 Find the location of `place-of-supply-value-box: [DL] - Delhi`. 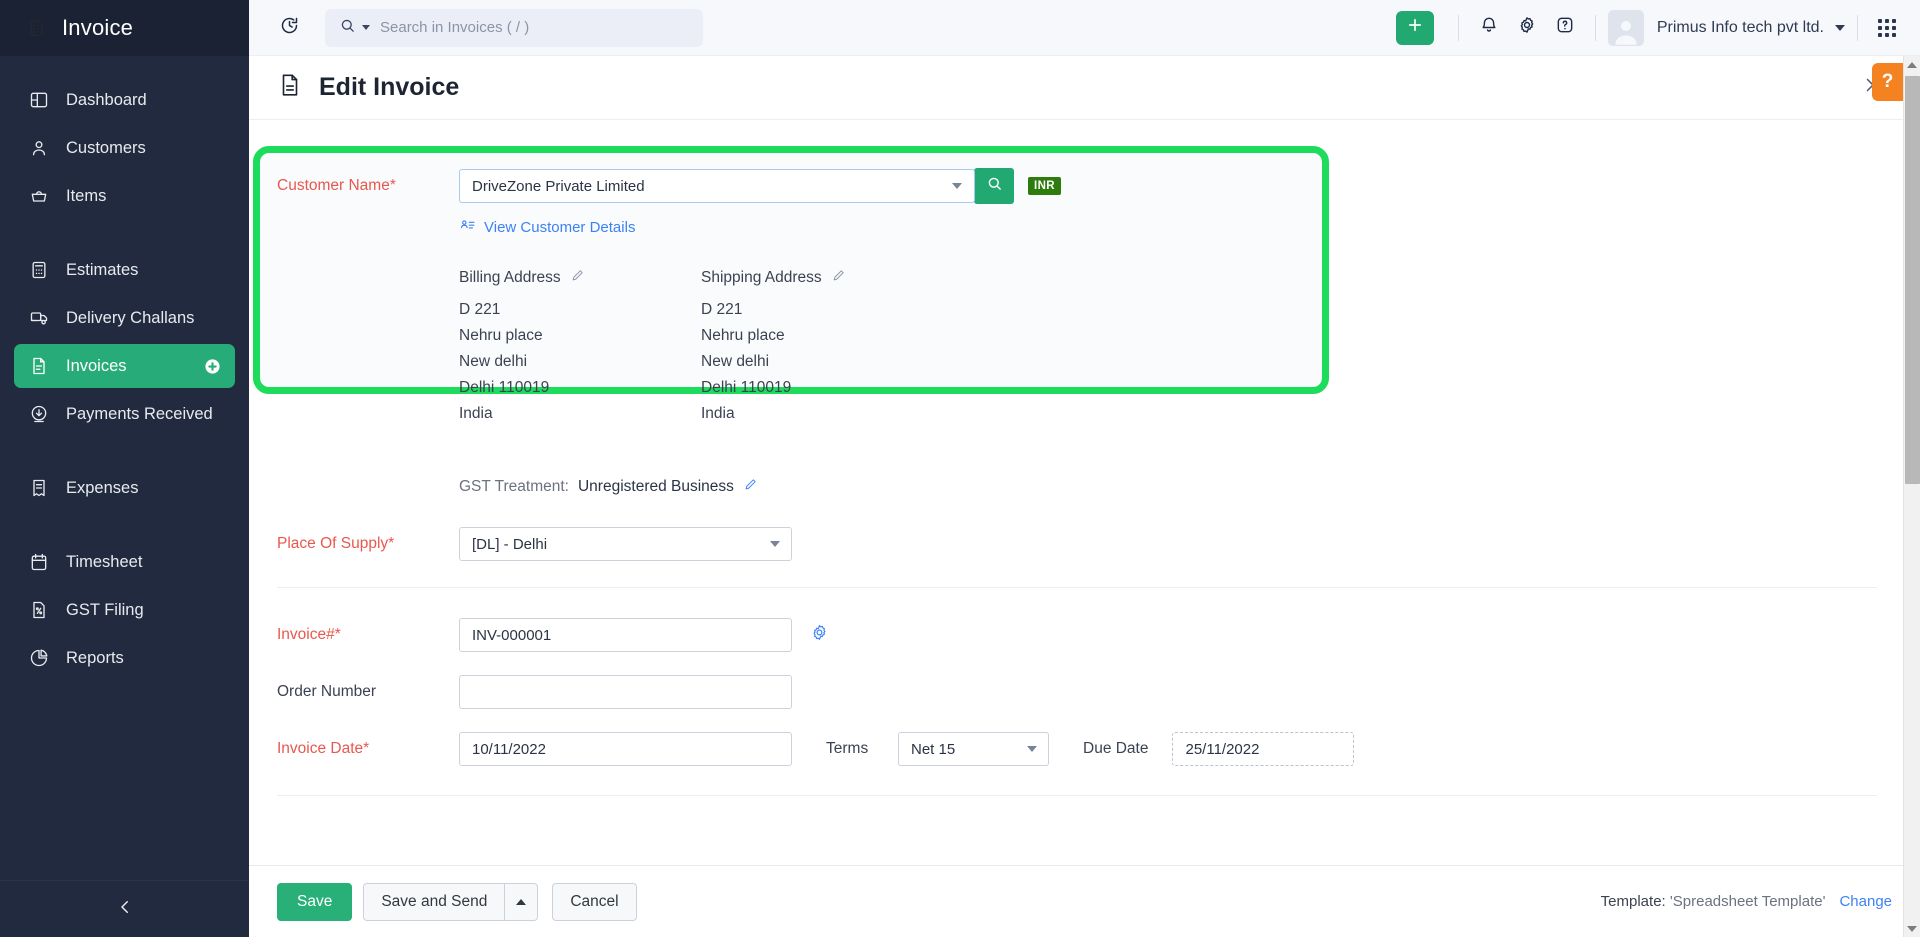

place-of-supply-value-box: [DL] - Delhi is located at coordinates (625, 544).